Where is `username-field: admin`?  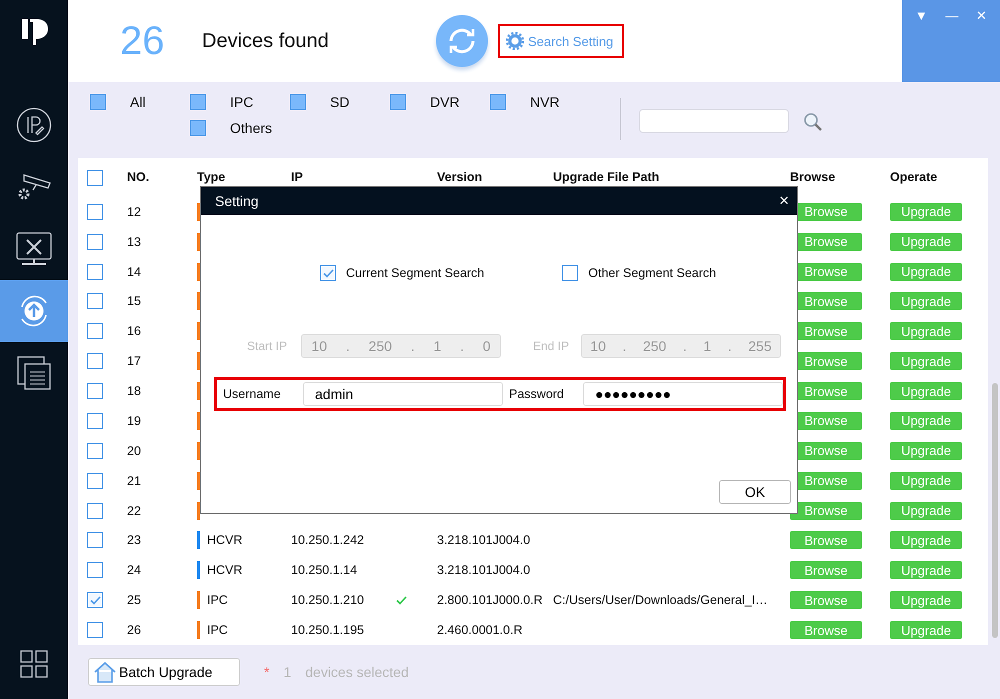 username-field: admin is located at coordinates (403, 394).